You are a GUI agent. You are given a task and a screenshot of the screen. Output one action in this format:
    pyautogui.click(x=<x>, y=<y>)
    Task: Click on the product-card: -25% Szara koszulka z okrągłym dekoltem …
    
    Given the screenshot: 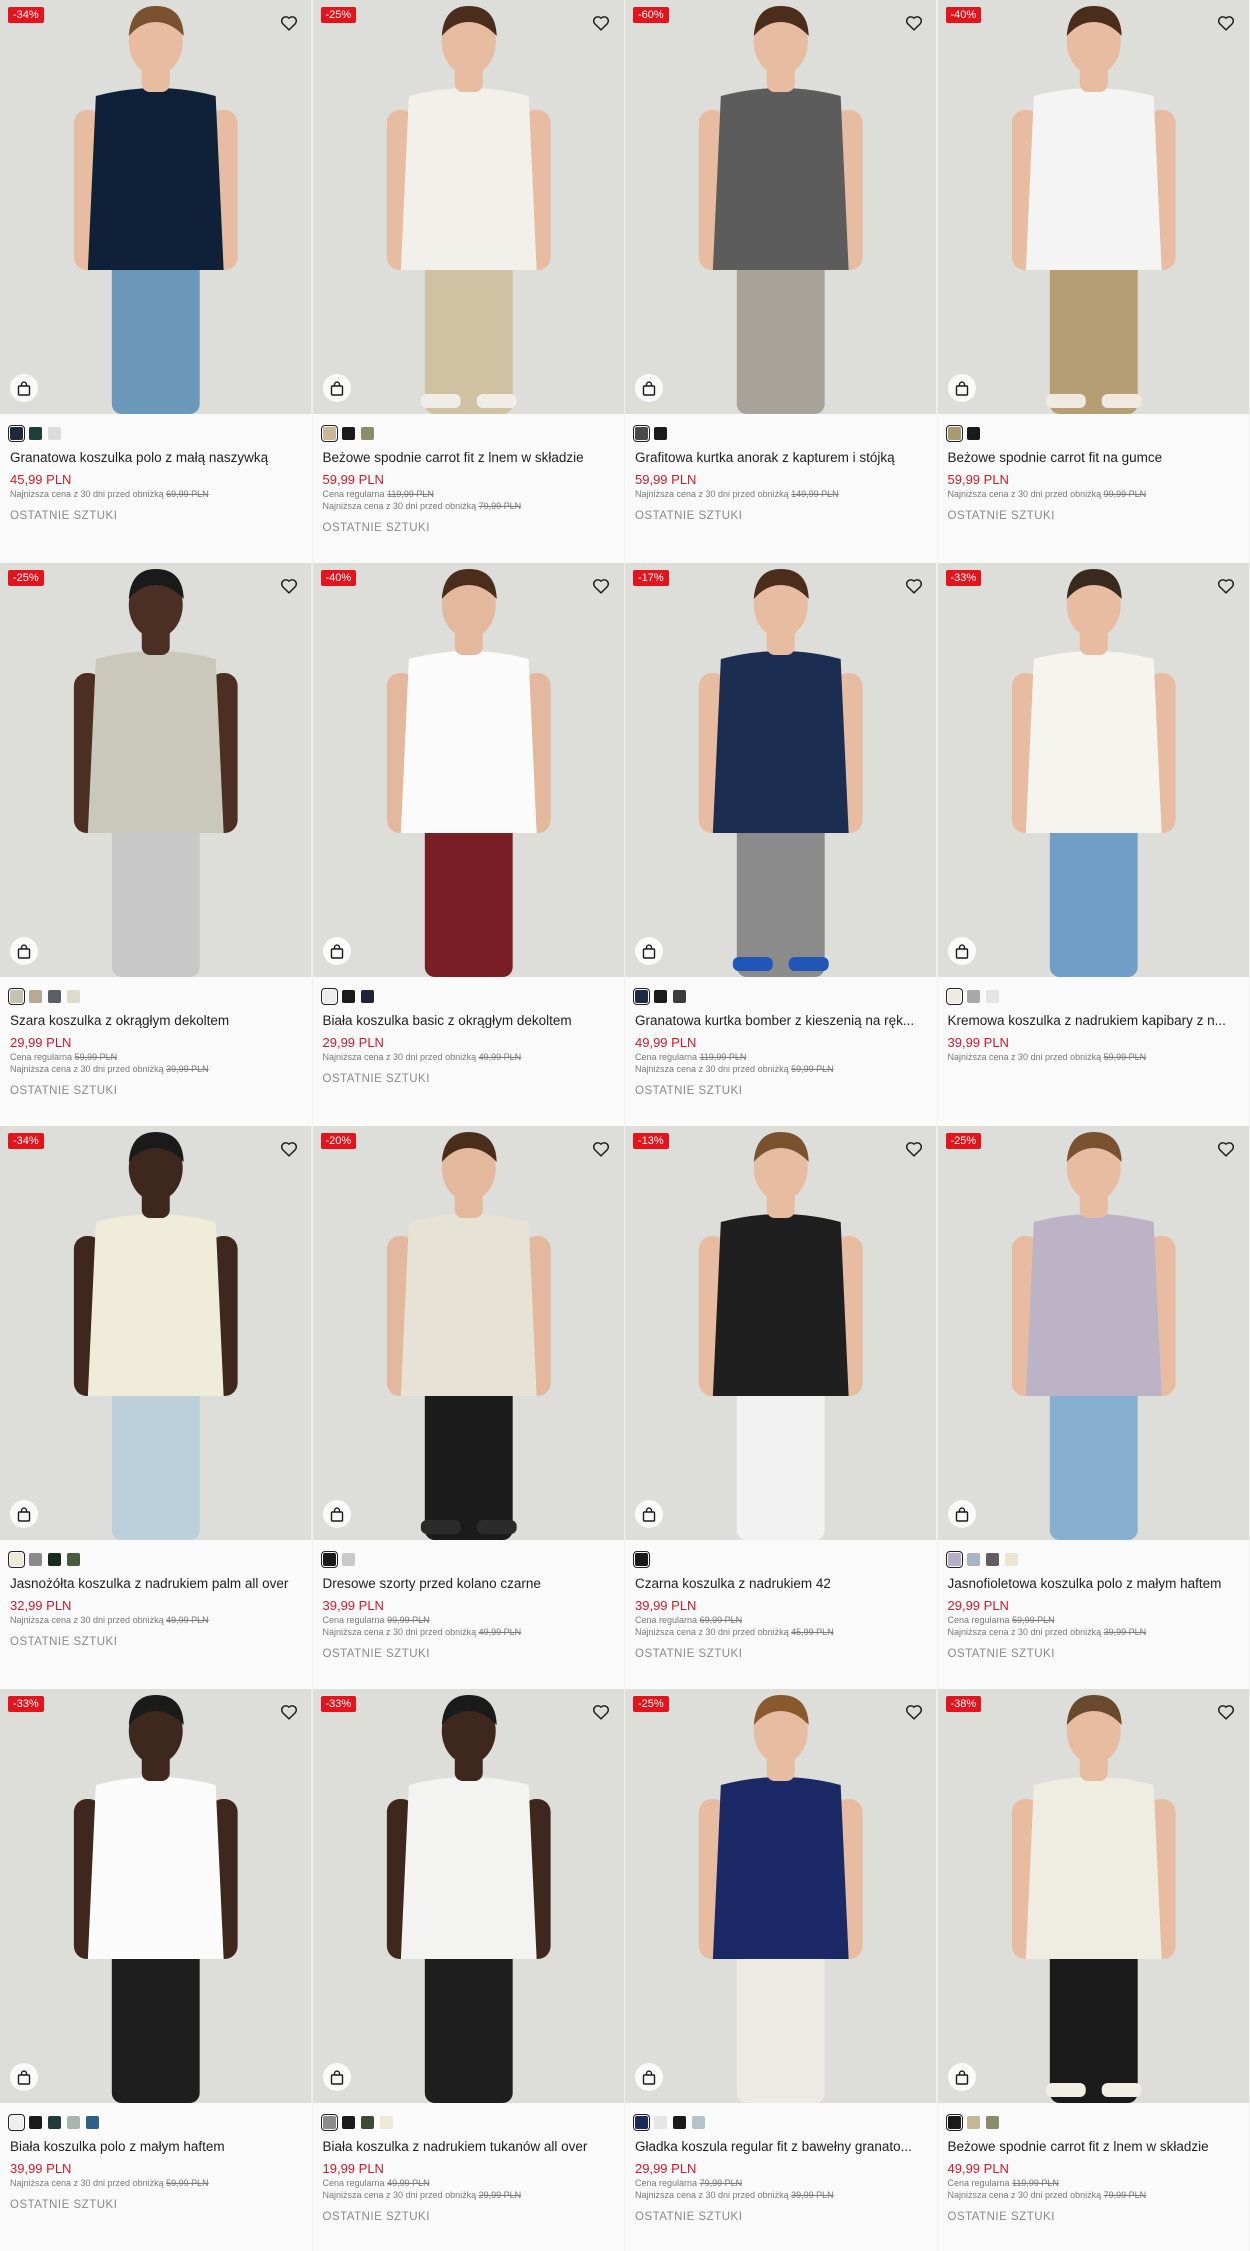 What is the action you would take?
    pyautogui.click(x=156, y=844)
    